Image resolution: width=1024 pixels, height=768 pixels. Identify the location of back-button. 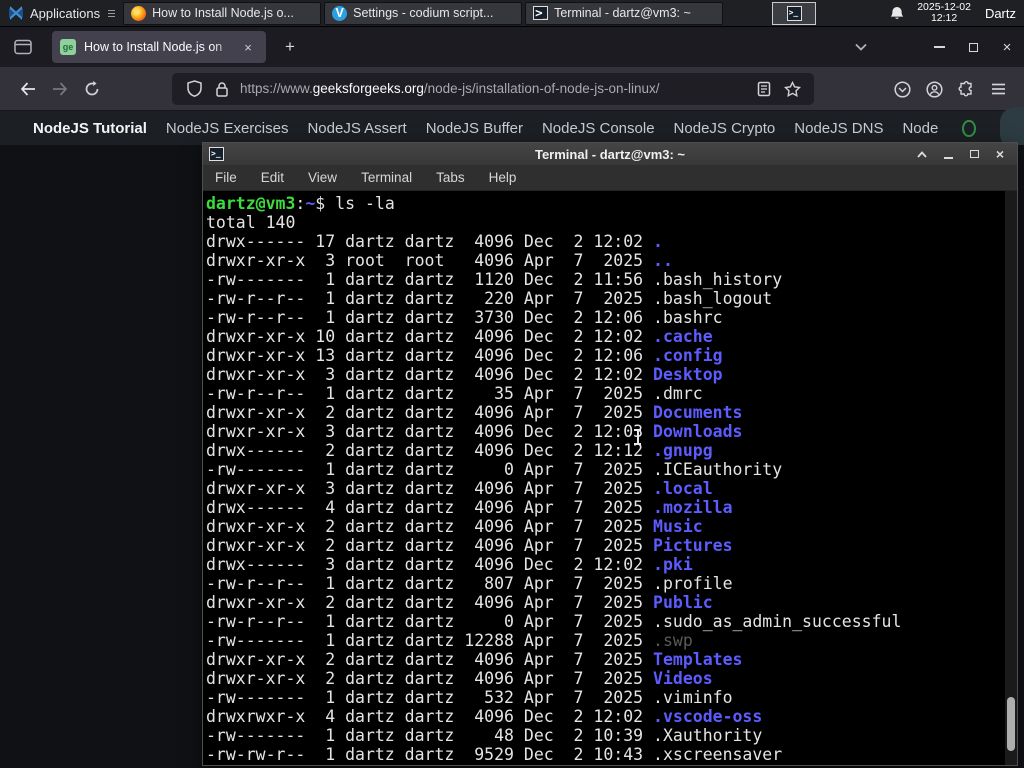
(28, 89).